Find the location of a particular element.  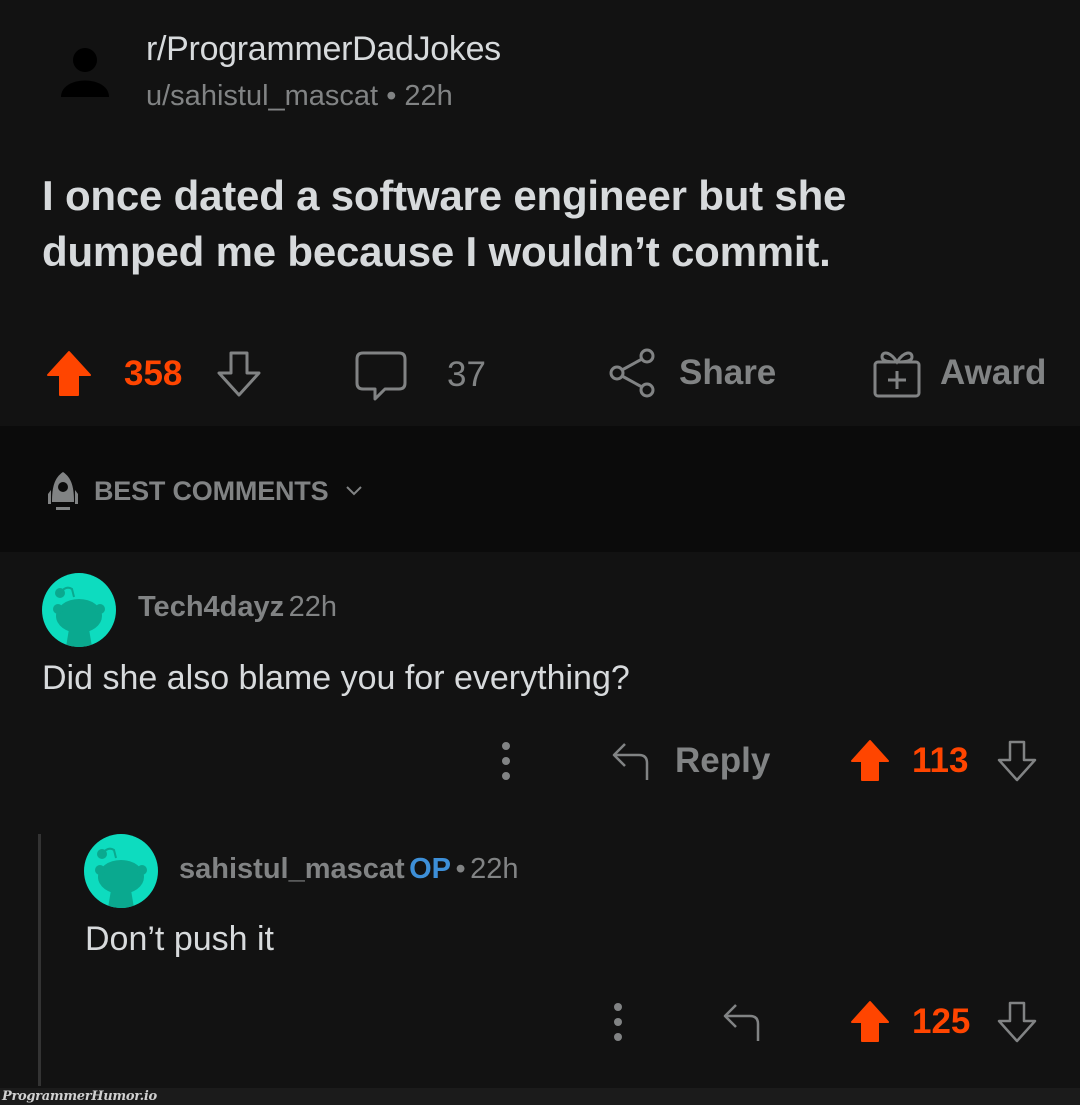

thread-line is located at coordinates (39, 960).